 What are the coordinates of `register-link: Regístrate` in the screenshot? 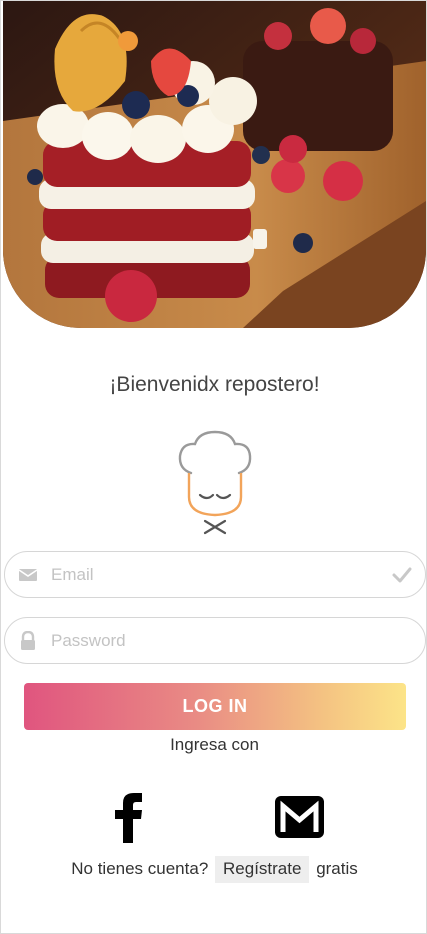 It's located at (262, 869).